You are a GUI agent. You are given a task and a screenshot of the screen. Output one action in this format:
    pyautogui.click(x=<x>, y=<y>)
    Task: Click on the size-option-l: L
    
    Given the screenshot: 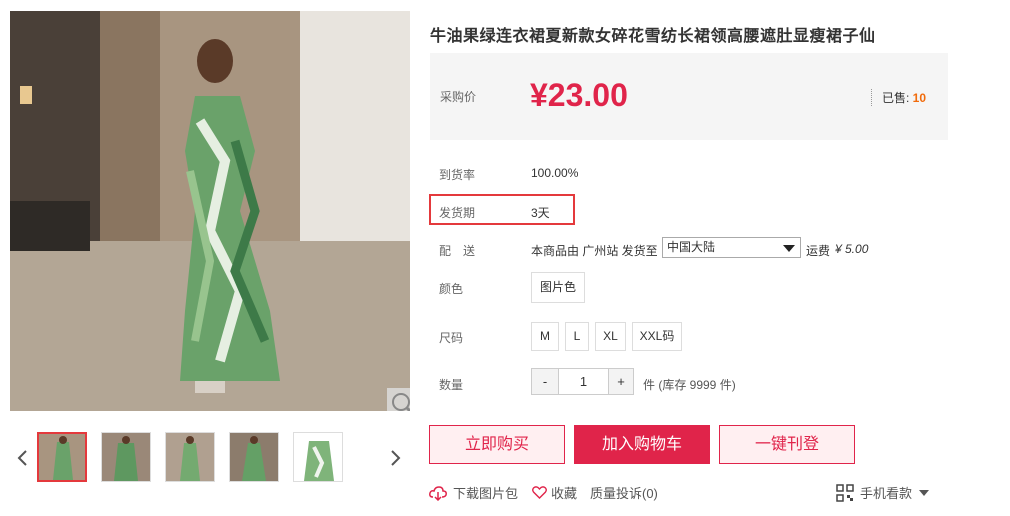 What is the action you would take?
    pyautogui.click(x=577, y=336)
    